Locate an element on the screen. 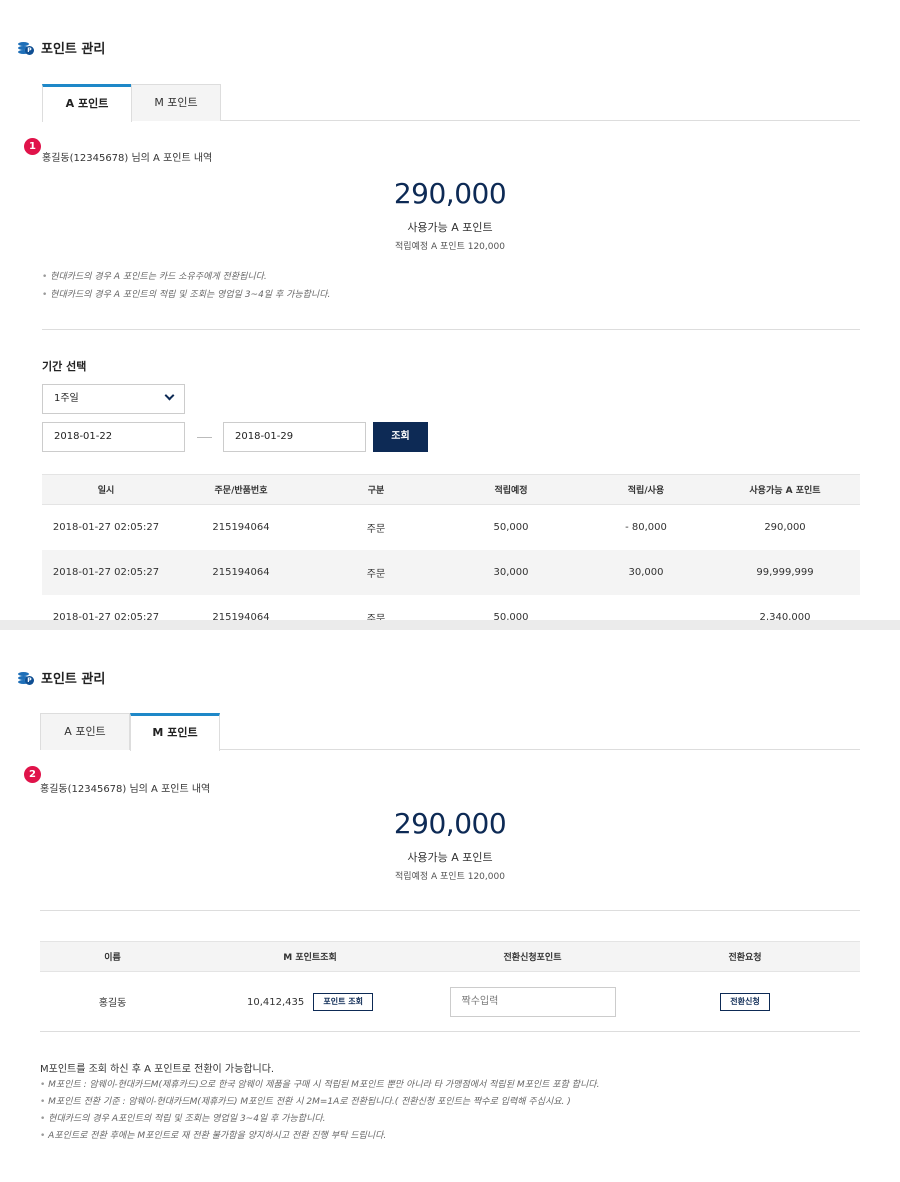 Image resolution: width=900 pixels, height=1182 pixels. column-header: 적립예정 is located at coordinates (511, 489).